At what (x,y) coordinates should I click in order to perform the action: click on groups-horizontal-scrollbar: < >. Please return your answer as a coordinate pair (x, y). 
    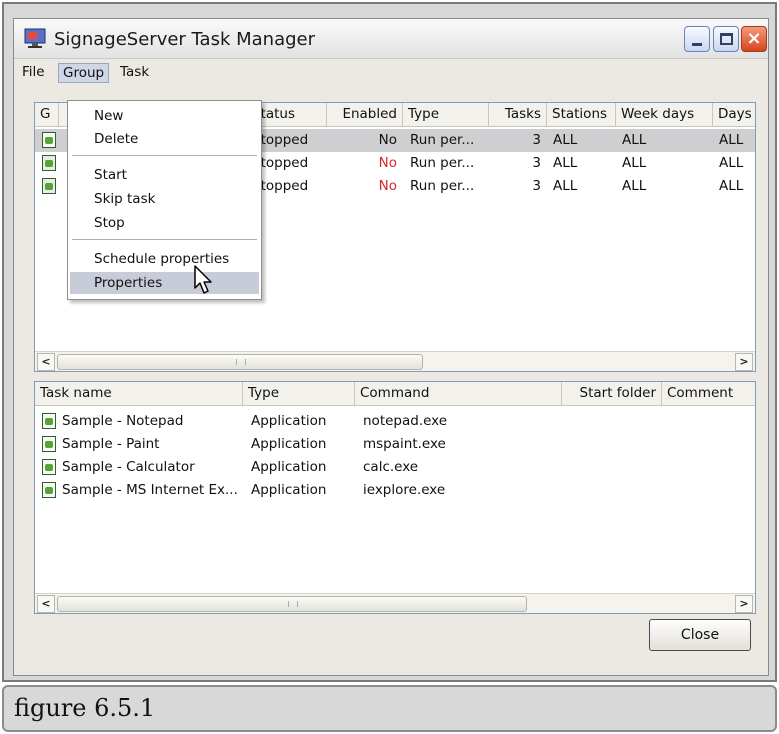
    Looking at the image, I should click on (395, 361).